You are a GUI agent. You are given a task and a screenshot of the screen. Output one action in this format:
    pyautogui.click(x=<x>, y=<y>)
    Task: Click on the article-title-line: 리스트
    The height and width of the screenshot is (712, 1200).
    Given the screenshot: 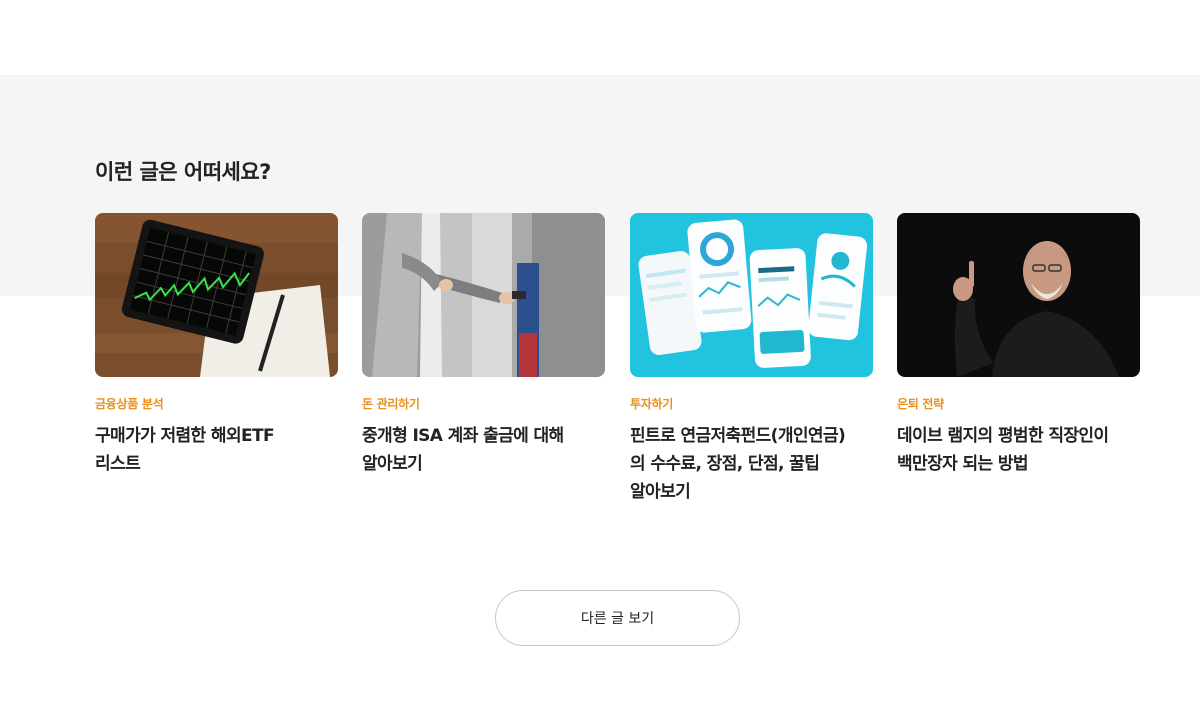 What is the action you would take?
    pyautogui.click(x=118, y=464)
    